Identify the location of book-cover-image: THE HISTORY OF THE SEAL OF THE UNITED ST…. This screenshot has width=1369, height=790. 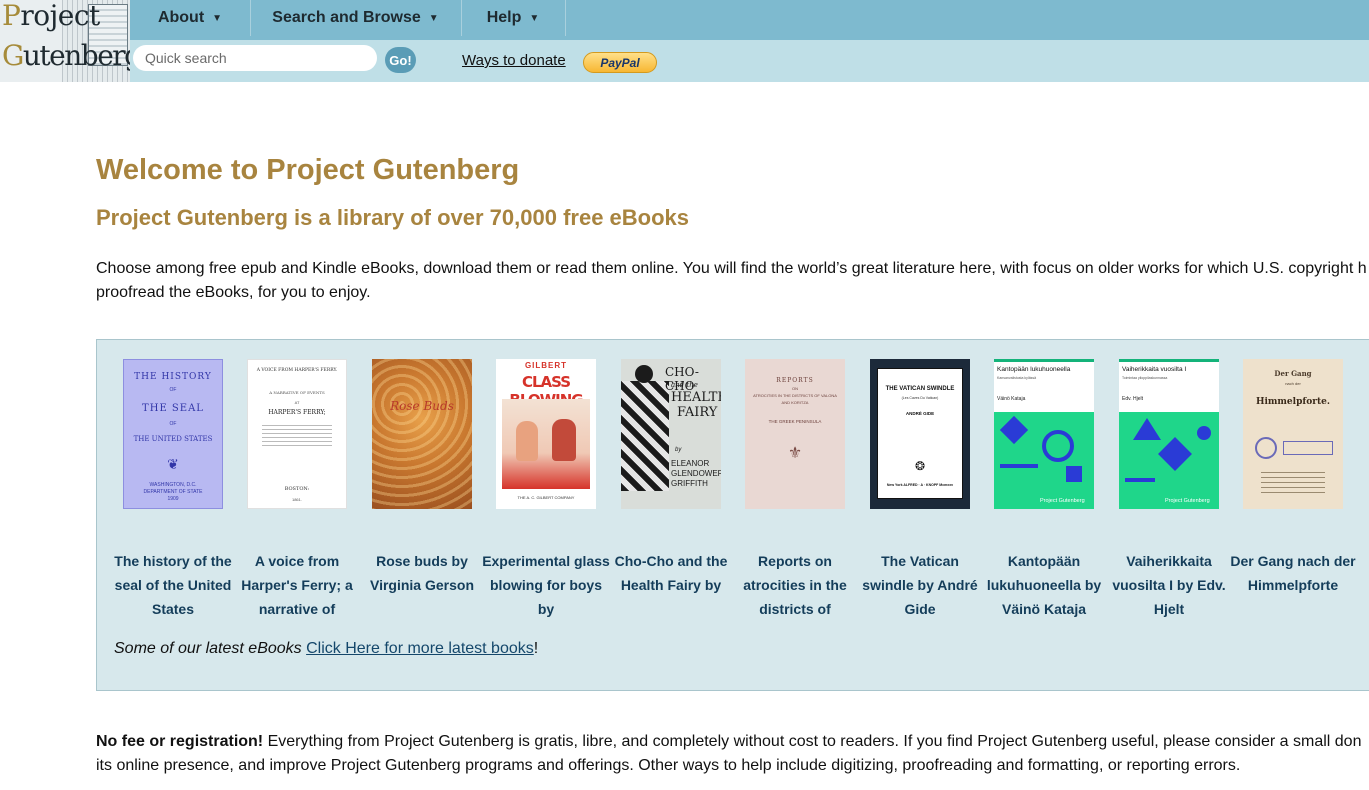
(173, 434).